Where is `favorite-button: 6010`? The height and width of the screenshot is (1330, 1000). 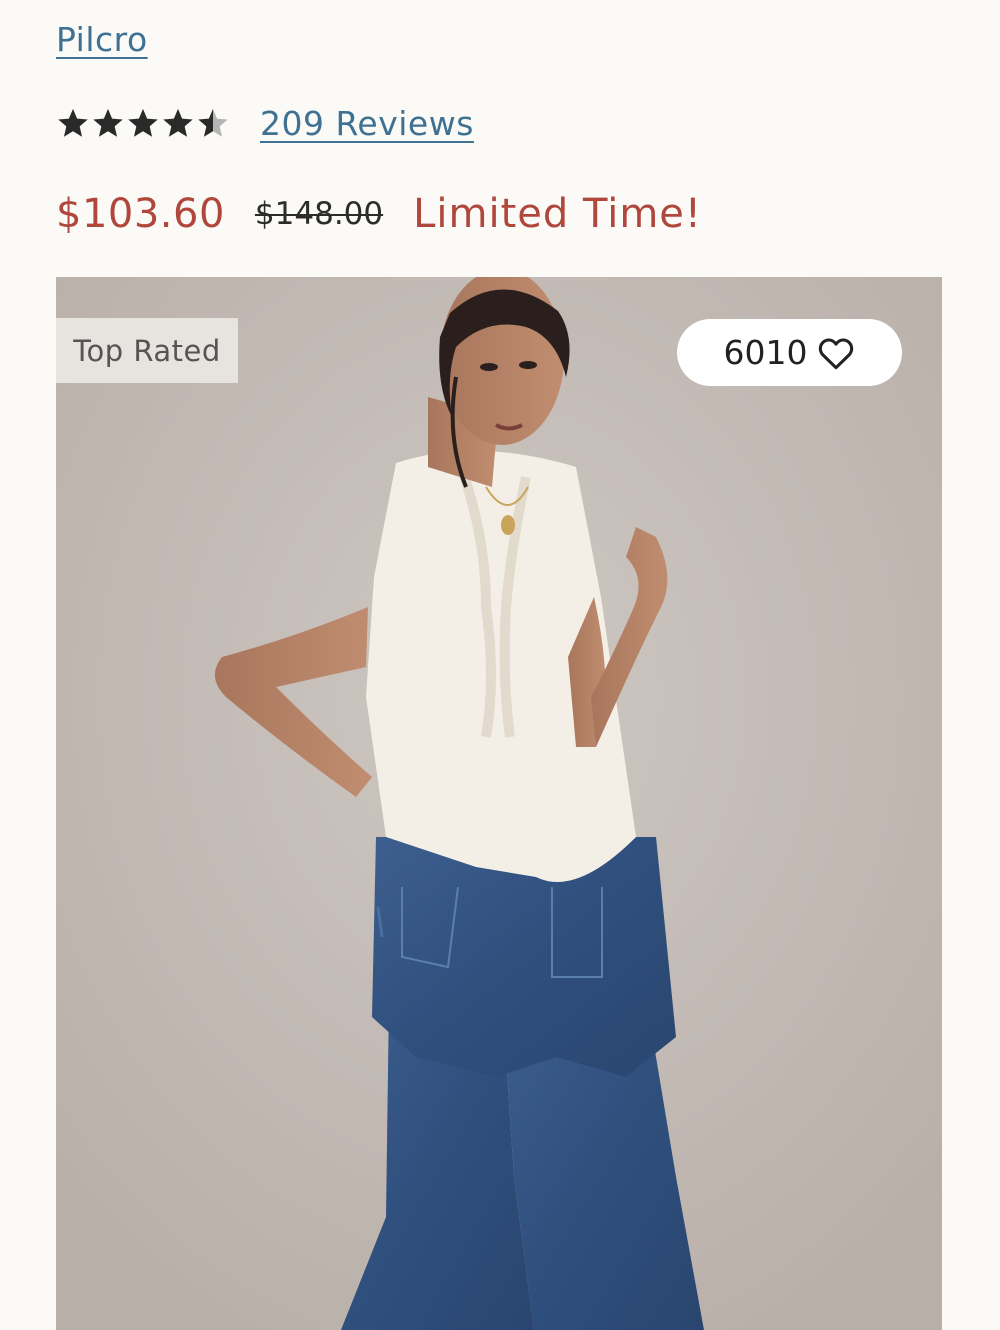
favorite-button: 6010 is located at coordinates (789, 352).